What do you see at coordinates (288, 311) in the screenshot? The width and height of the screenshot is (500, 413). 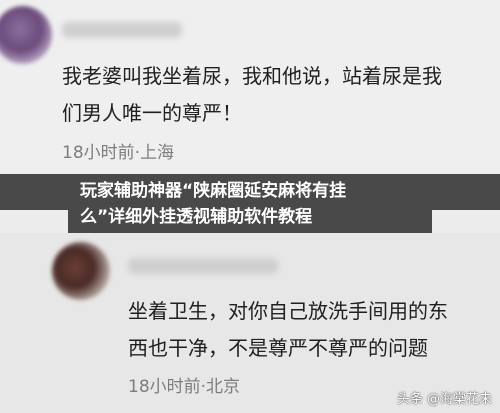 I see `comment-line: 坐着卫生，对你自己放洗手间用的东` at bounding box center [288, 311].